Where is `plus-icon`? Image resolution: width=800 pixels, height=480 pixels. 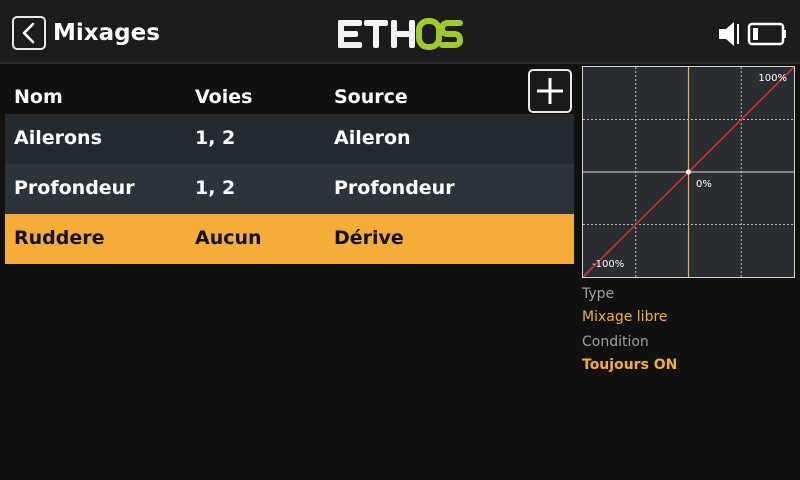
plus-icon is located at coordinates (550, 91).